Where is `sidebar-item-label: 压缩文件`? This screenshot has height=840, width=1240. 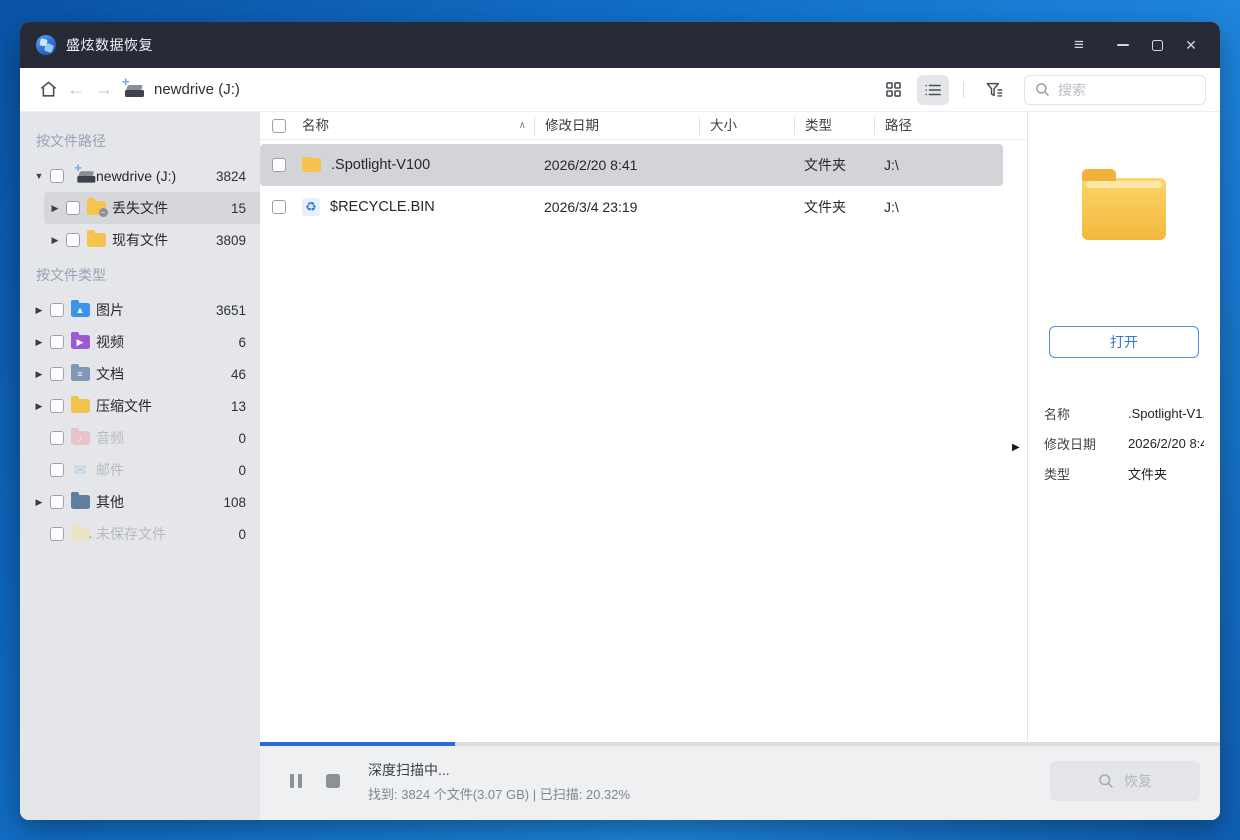
sidebar-item-label: 压缩文件 is located at coordinates (124, 406).